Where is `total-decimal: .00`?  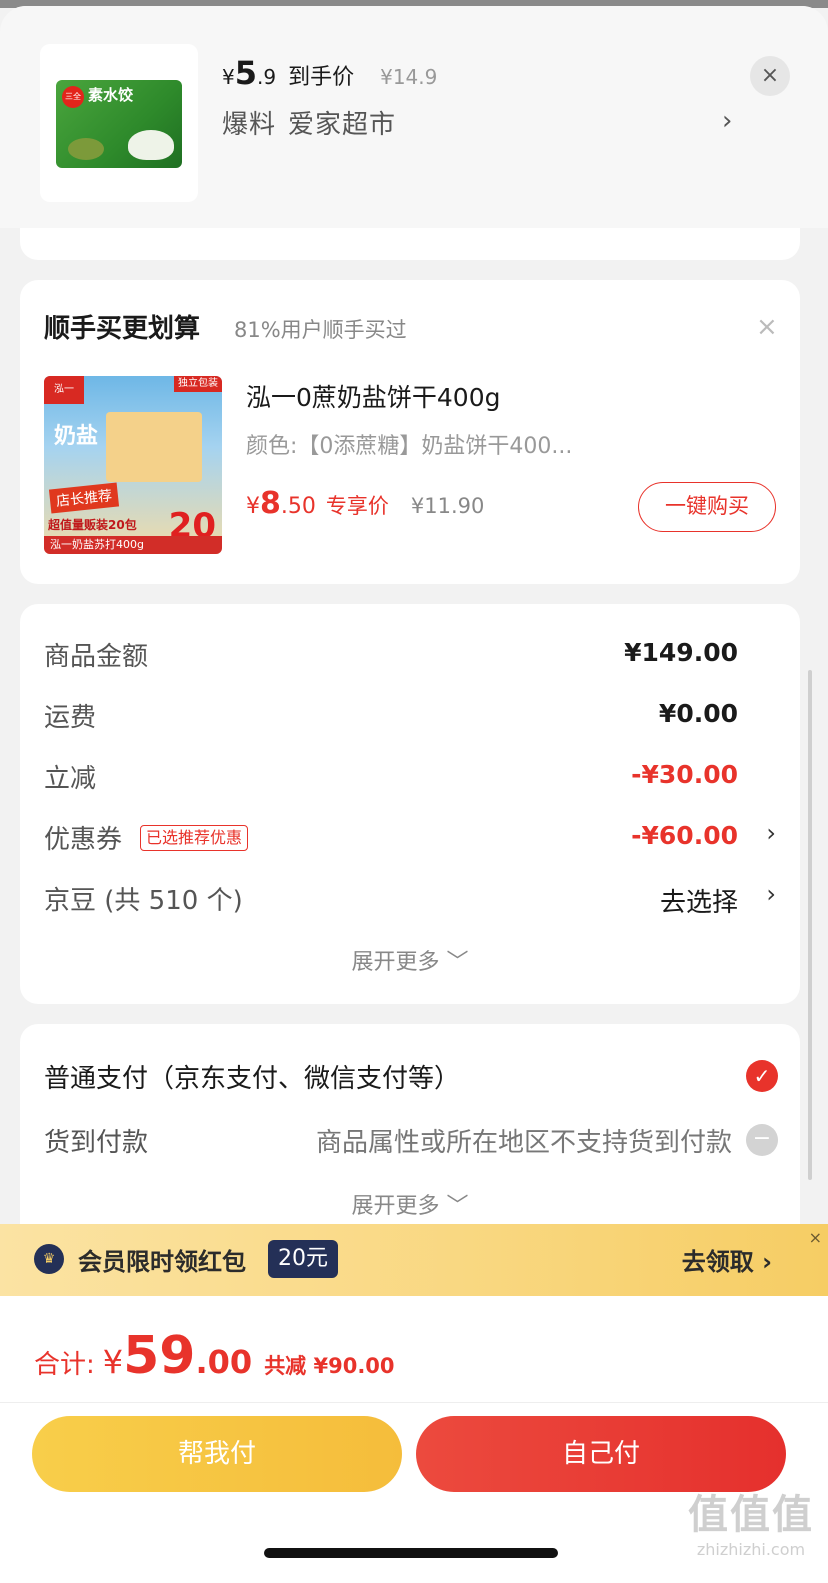
total-decimal: .00 is located at coordinates (224, 1362).